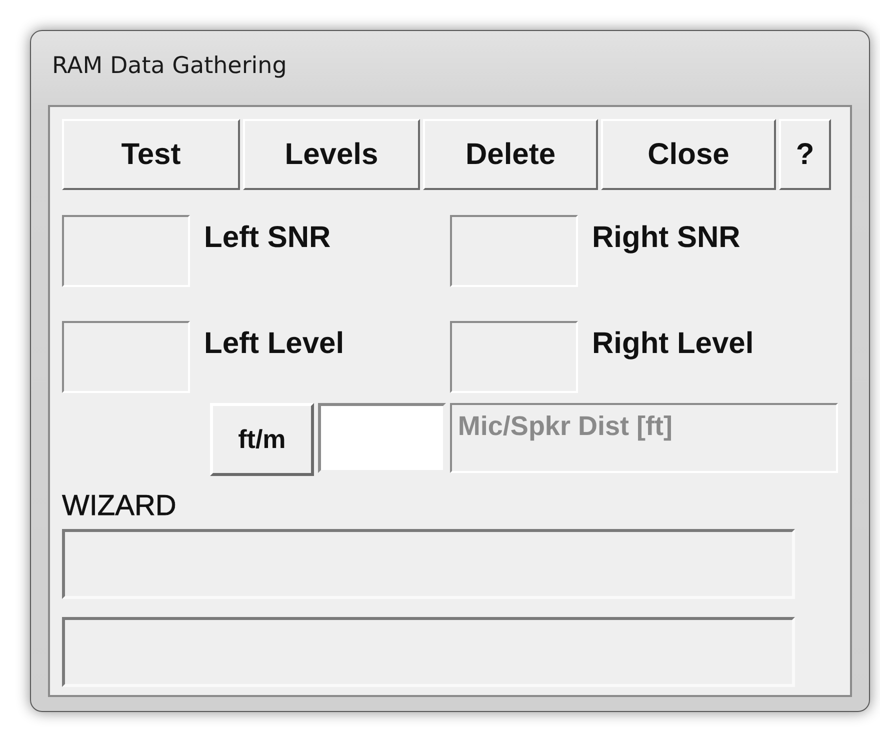 The height and width of the screenshot is (737, 880). What do you see at coordinates (805, 154) in the screenshot?
I see `help-button: ?` at bounding box center [805, 154].